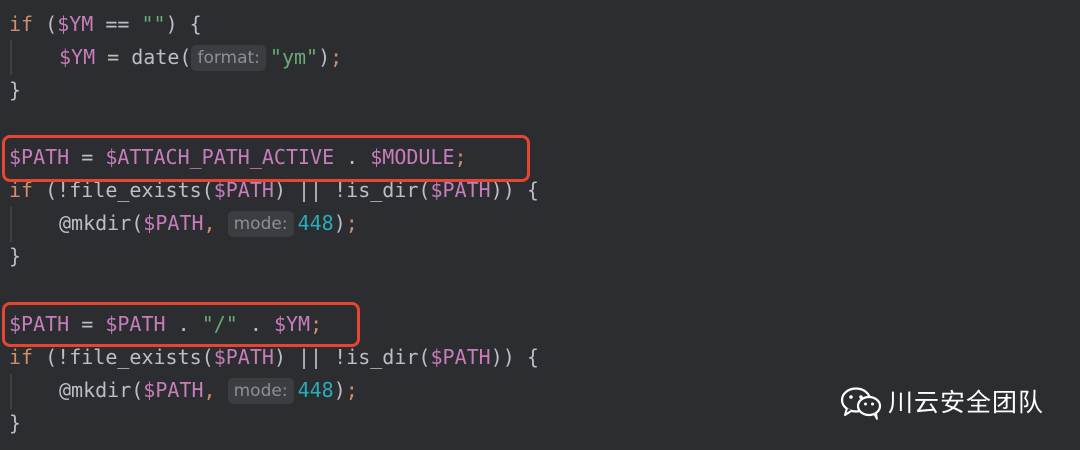 This screenshot has width=1080, height=450. Describe the element at coordinates (861, 403) in the screenshot. I see `wechat-icon` at that location.